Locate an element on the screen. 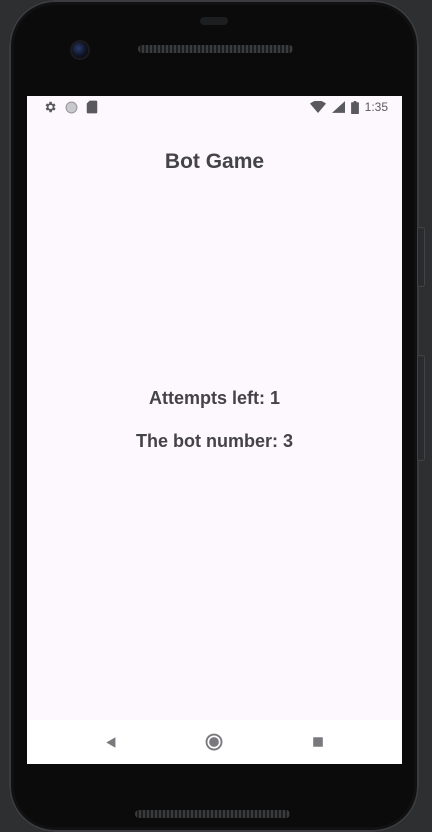 This screenshot has height=832, width=432. recents-button is located at coordinates (318, 742).